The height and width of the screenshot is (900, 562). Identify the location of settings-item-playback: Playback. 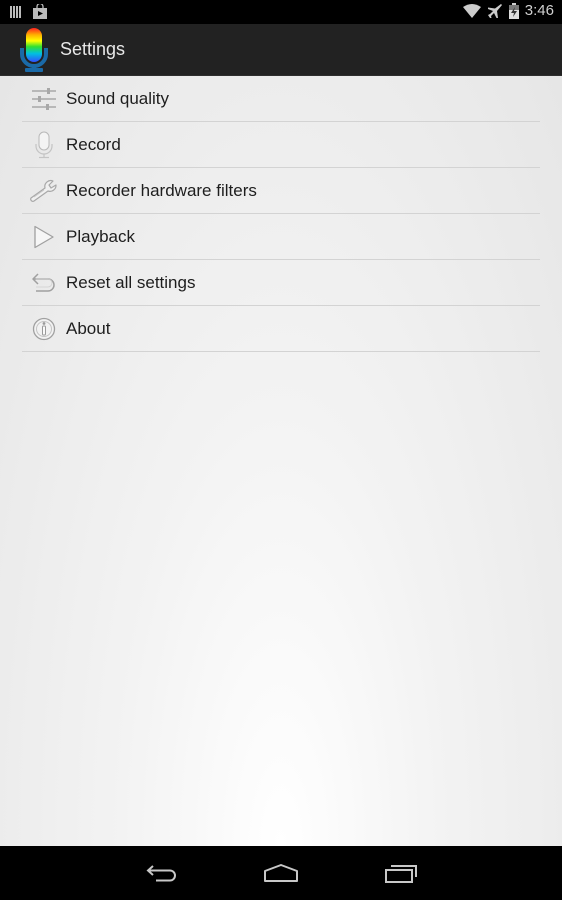
(281, 237).